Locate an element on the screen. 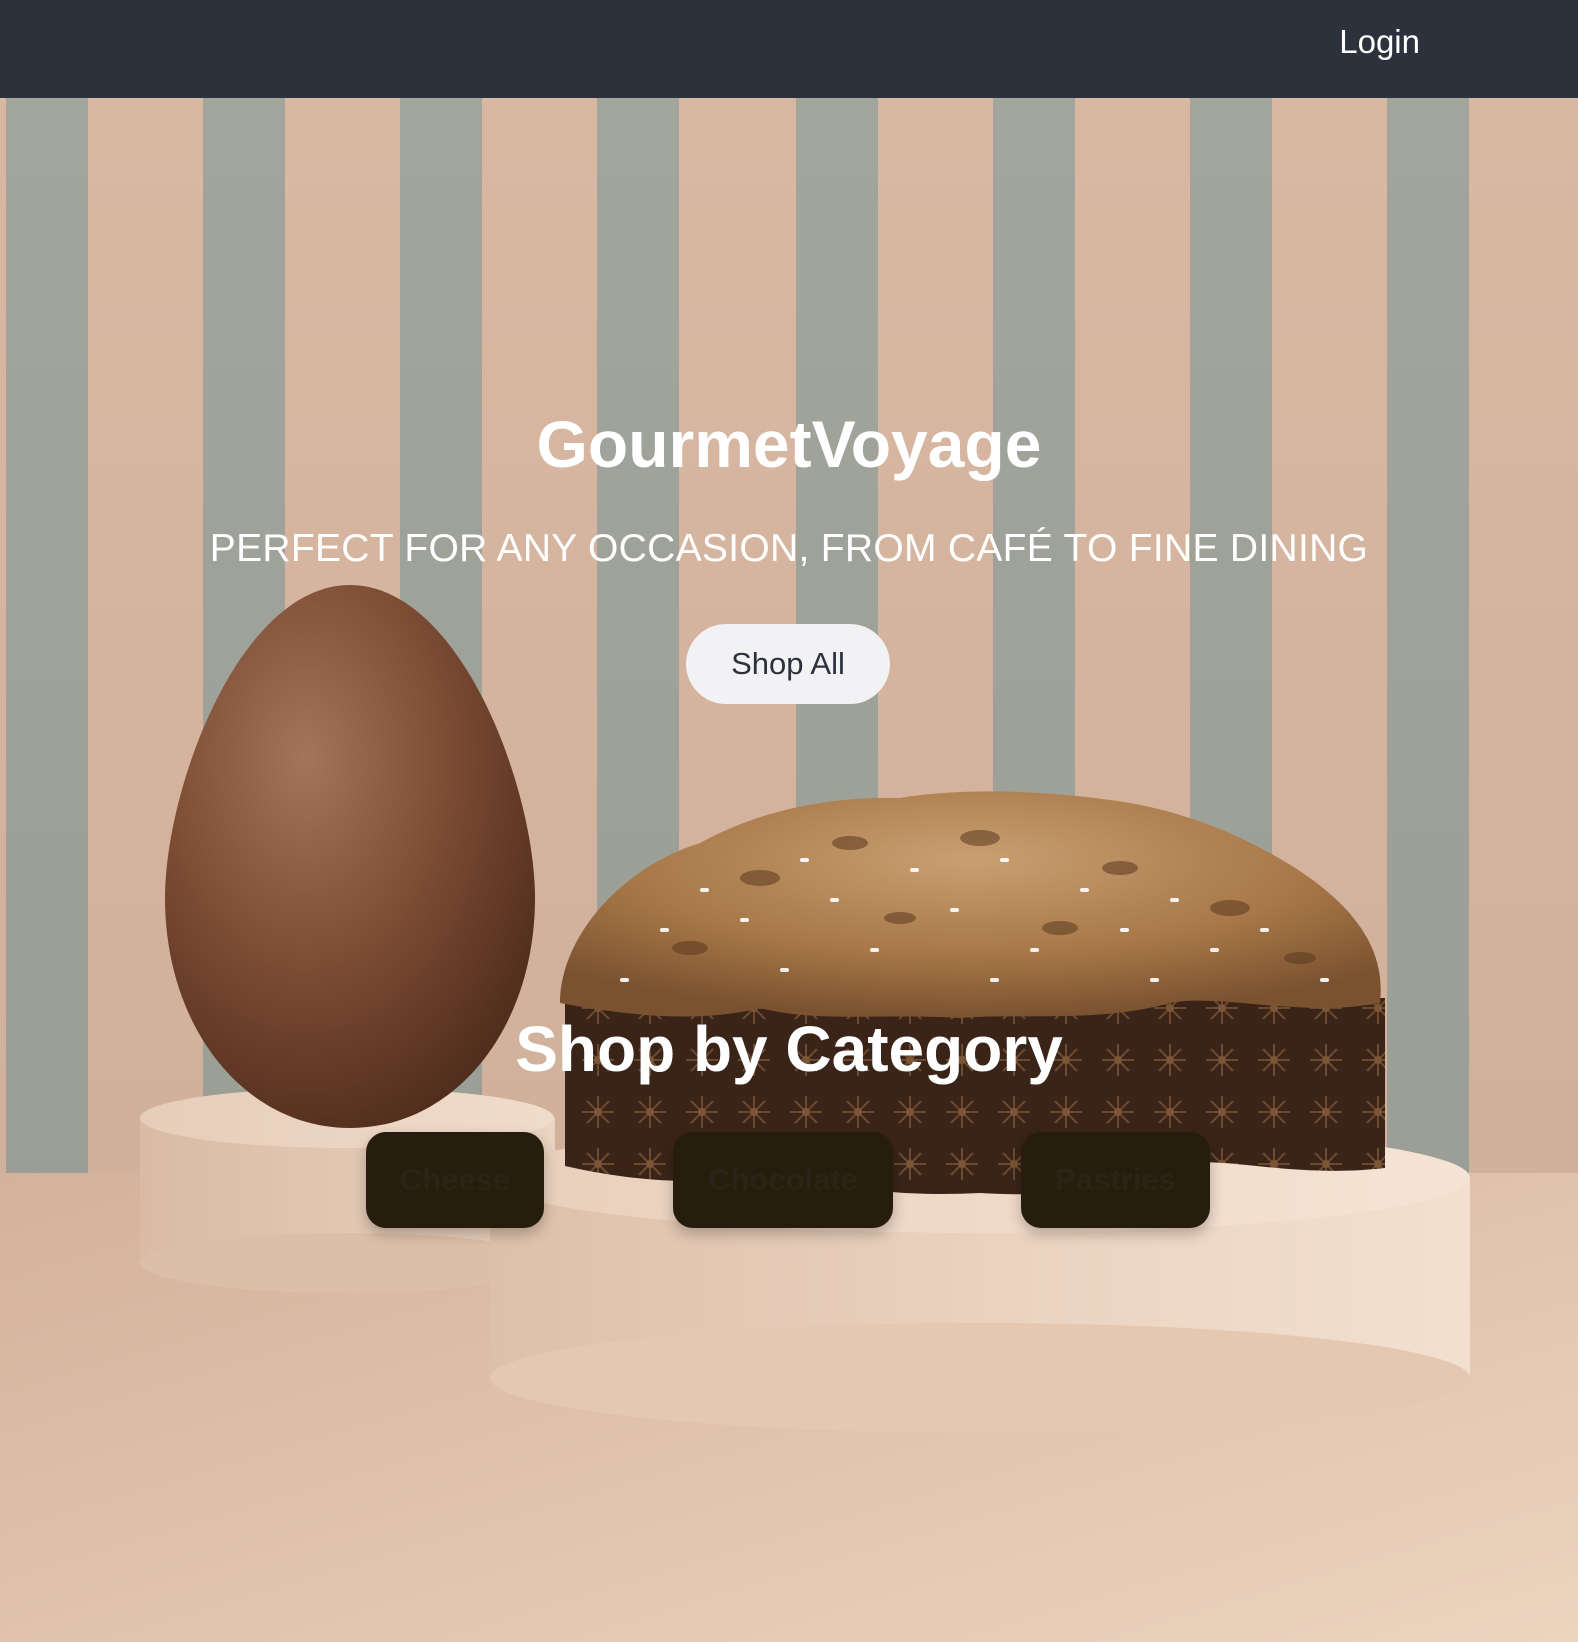 Image resolution: width=1578 pixels, height=1642 pixels. top-navbar: Login is located at coordinates (789, 49).